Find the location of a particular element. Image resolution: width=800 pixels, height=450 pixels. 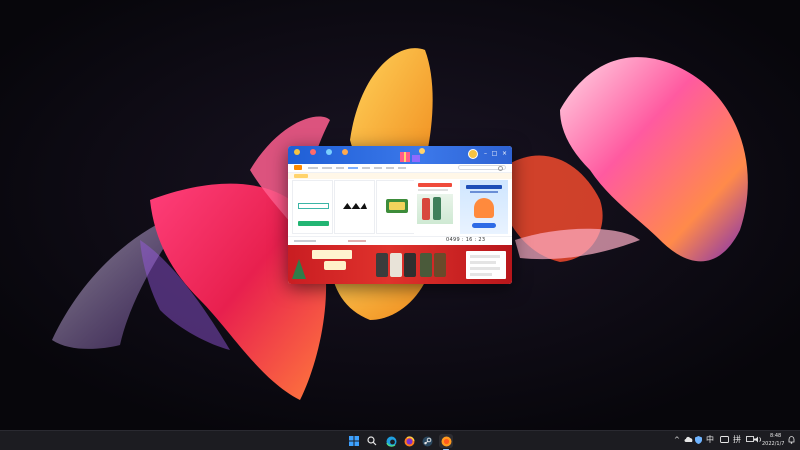

security-shield-icon is located at coordinates (698, 441).